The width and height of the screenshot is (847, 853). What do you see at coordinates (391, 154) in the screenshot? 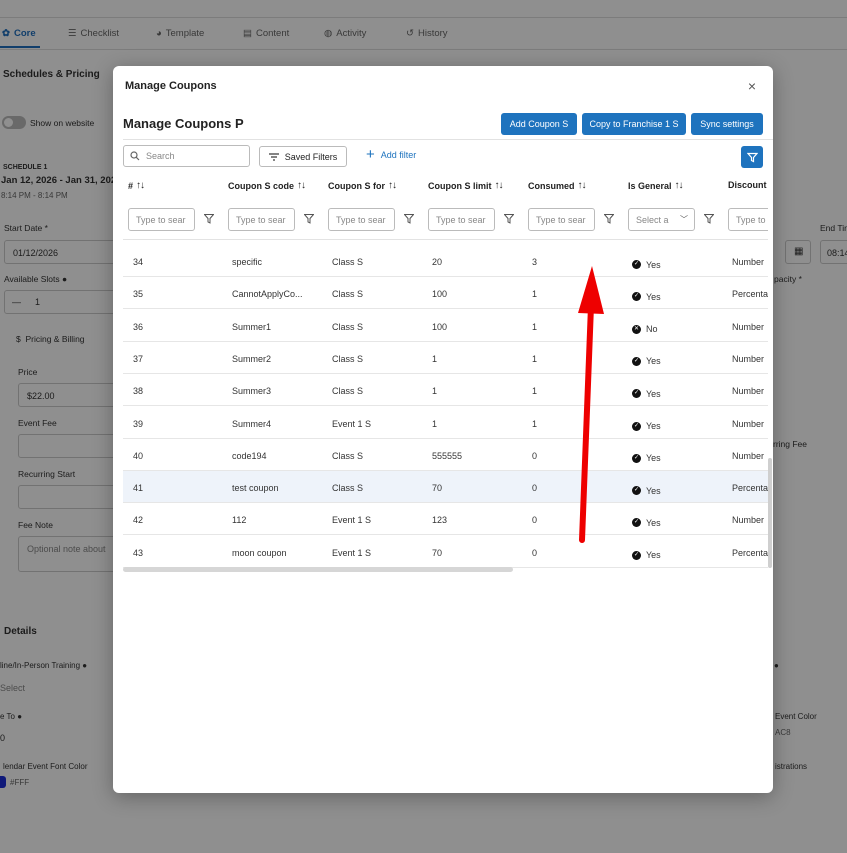
I see `add-filter-button: + Add filter` at bounding box center [391, 154].